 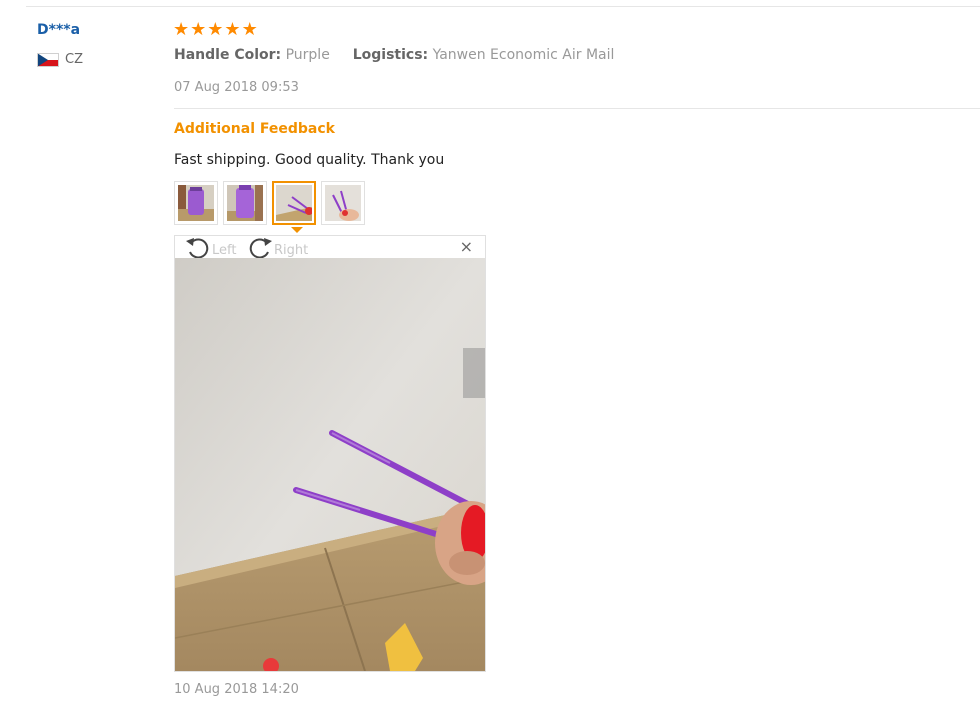 I want to click on feedback-divider, so click(x=577, y=108).